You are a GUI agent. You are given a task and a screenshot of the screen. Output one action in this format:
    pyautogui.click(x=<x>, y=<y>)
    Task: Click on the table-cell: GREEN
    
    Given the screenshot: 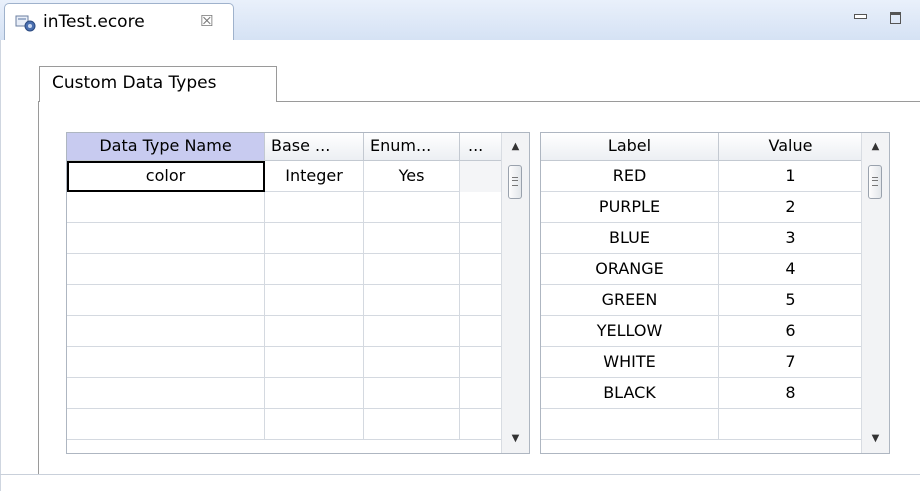 What is the action you would take?
    pyautogui.click(x=630, y=300)
    